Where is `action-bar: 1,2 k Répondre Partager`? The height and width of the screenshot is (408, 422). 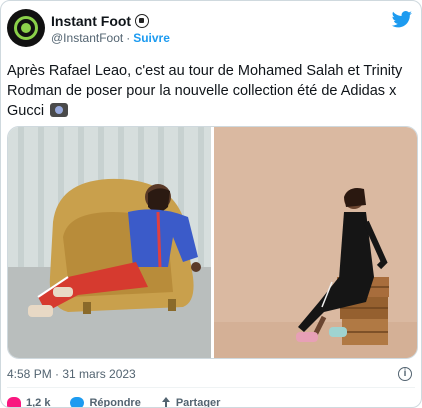 action-bar: 1,2 k Répondre Partager is located at coordinates (114, 402).